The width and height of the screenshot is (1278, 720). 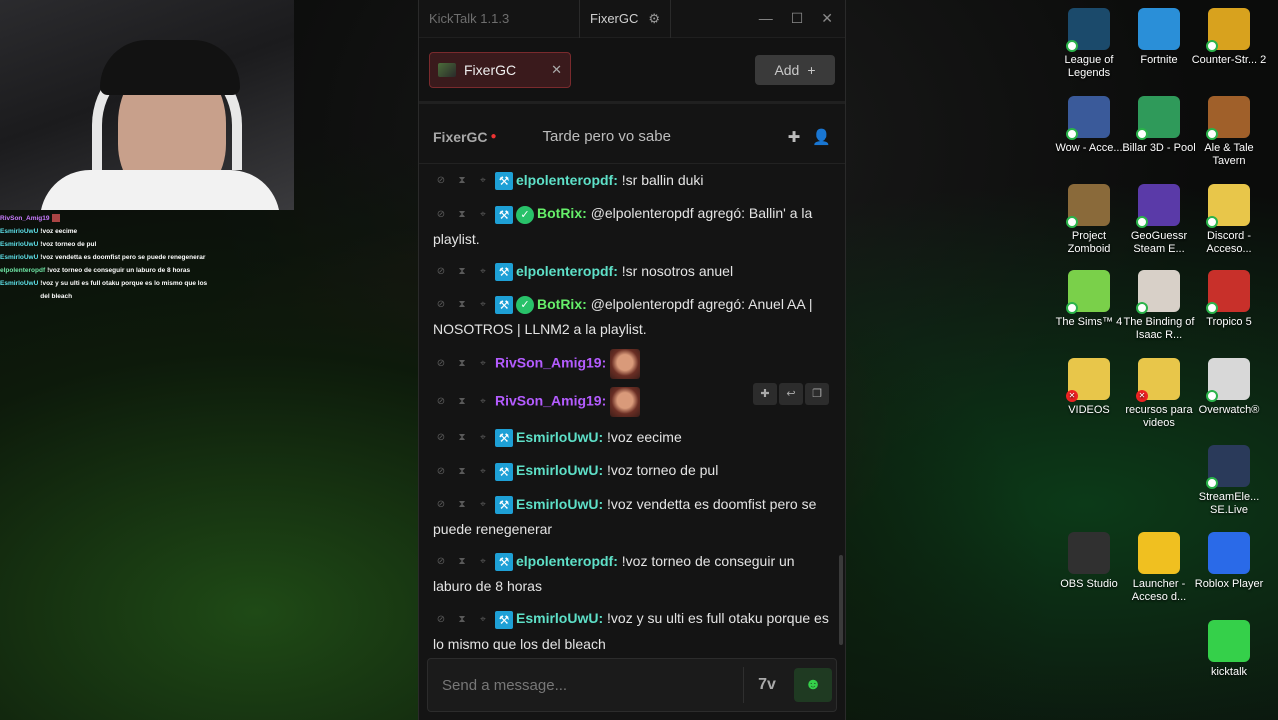 What do you see at coordinates (767, 685) in the screenshot?
I see `7tv-emote-button: 7v` at bounding box center [767, 685].